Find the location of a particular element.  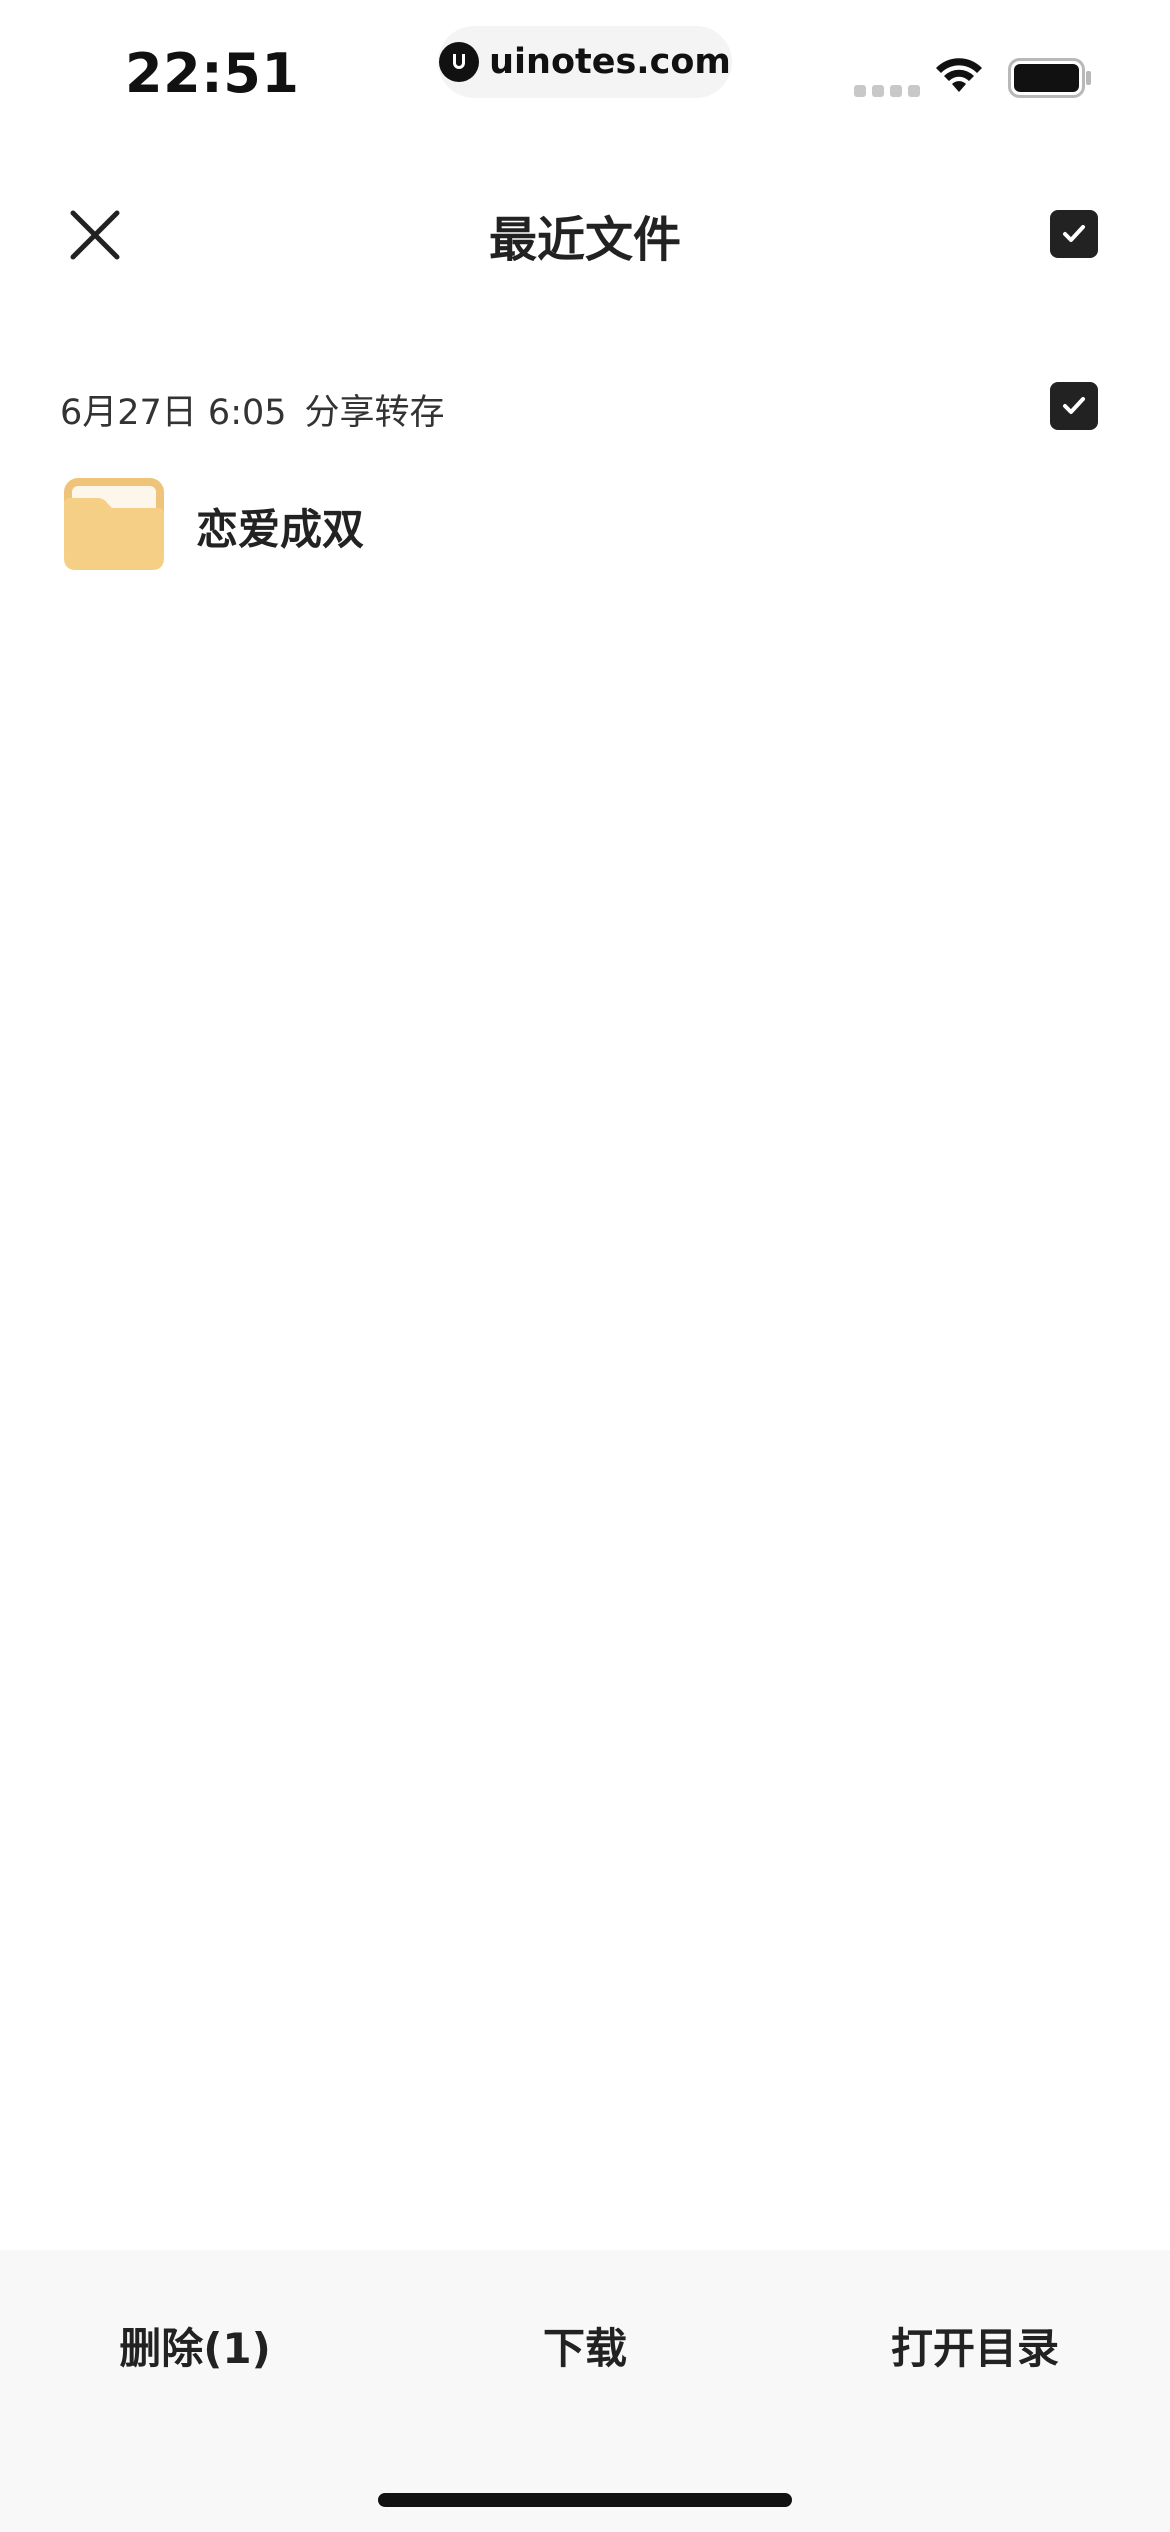

home-indicator is located at coordinates (585, 2500).